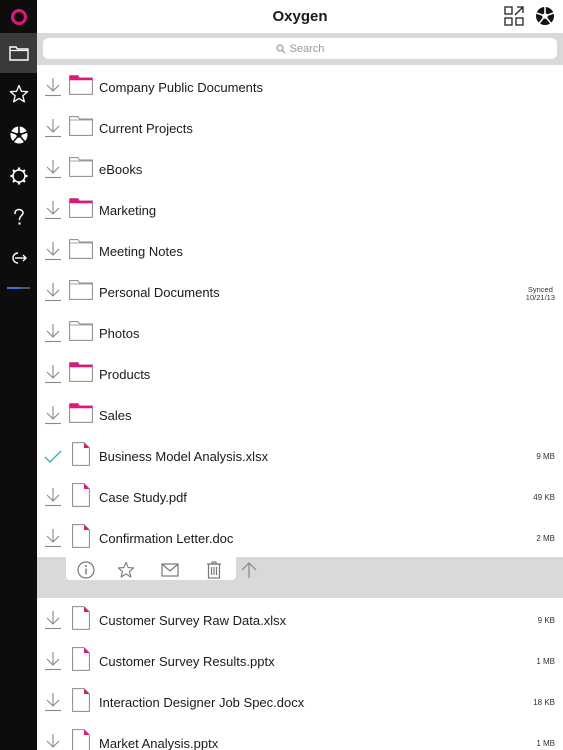 This screenshot has width=563, height=750. I want to click on info-icon, so click(86, 570).